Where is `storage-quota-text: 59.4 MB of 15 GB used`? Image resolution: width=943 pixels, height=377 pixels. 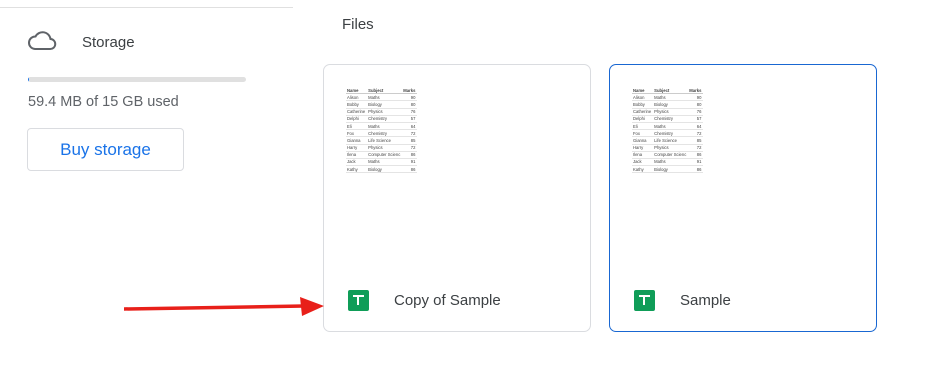
storage-quota-text: 59.4 MB of 15 GB used is located at coordinates (103, 102).